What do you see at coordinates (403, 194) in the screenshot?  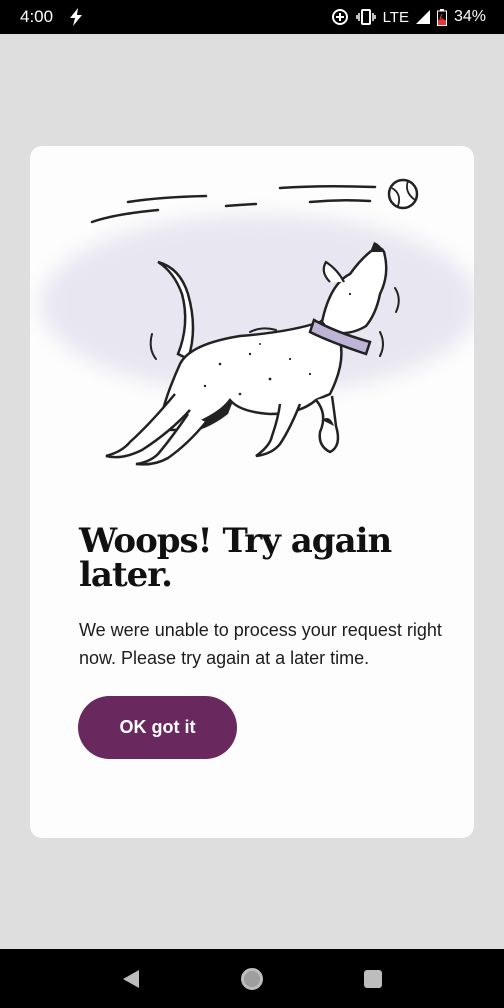 I see `ball-icon` at bounding box center [403, 194].